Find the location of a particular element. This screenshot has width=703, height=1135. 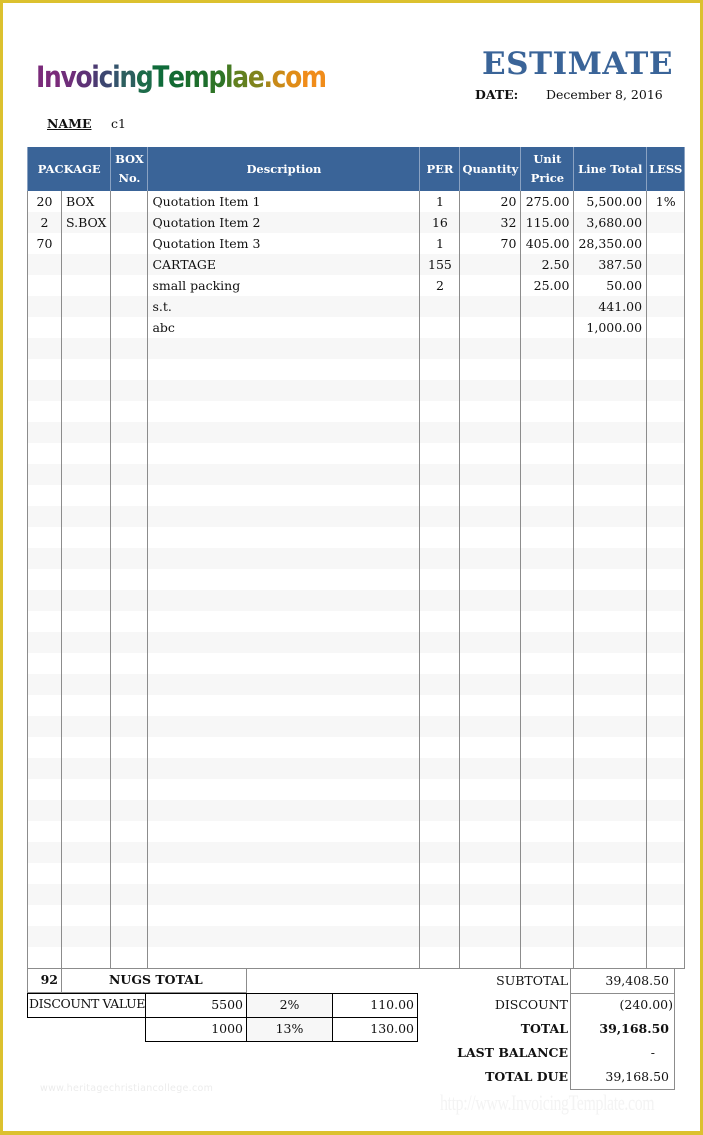

cell-line-total: 441.00 is located at coordinates (610, 306).